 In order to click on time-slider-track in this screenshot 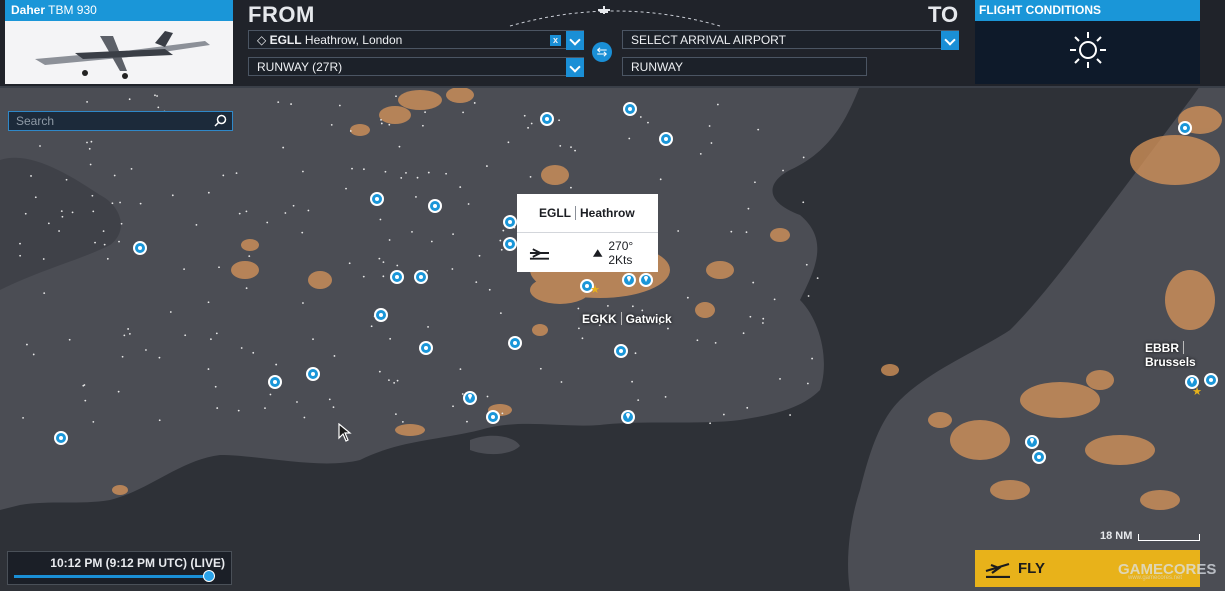, I will do `click(111, 576)`.